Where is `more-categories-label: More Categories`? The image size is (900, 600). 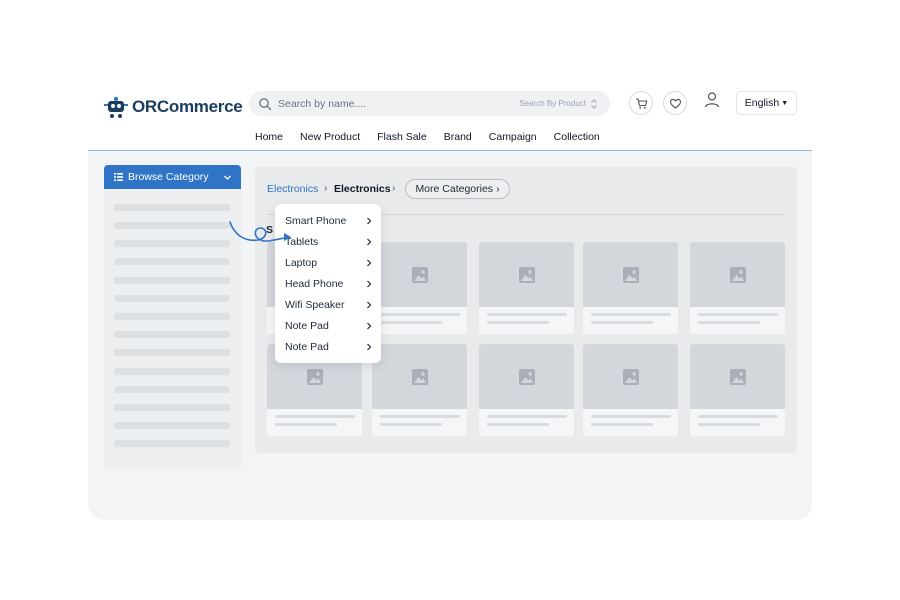
more-categories-label: More Categories is located at coordinates (454, 189).